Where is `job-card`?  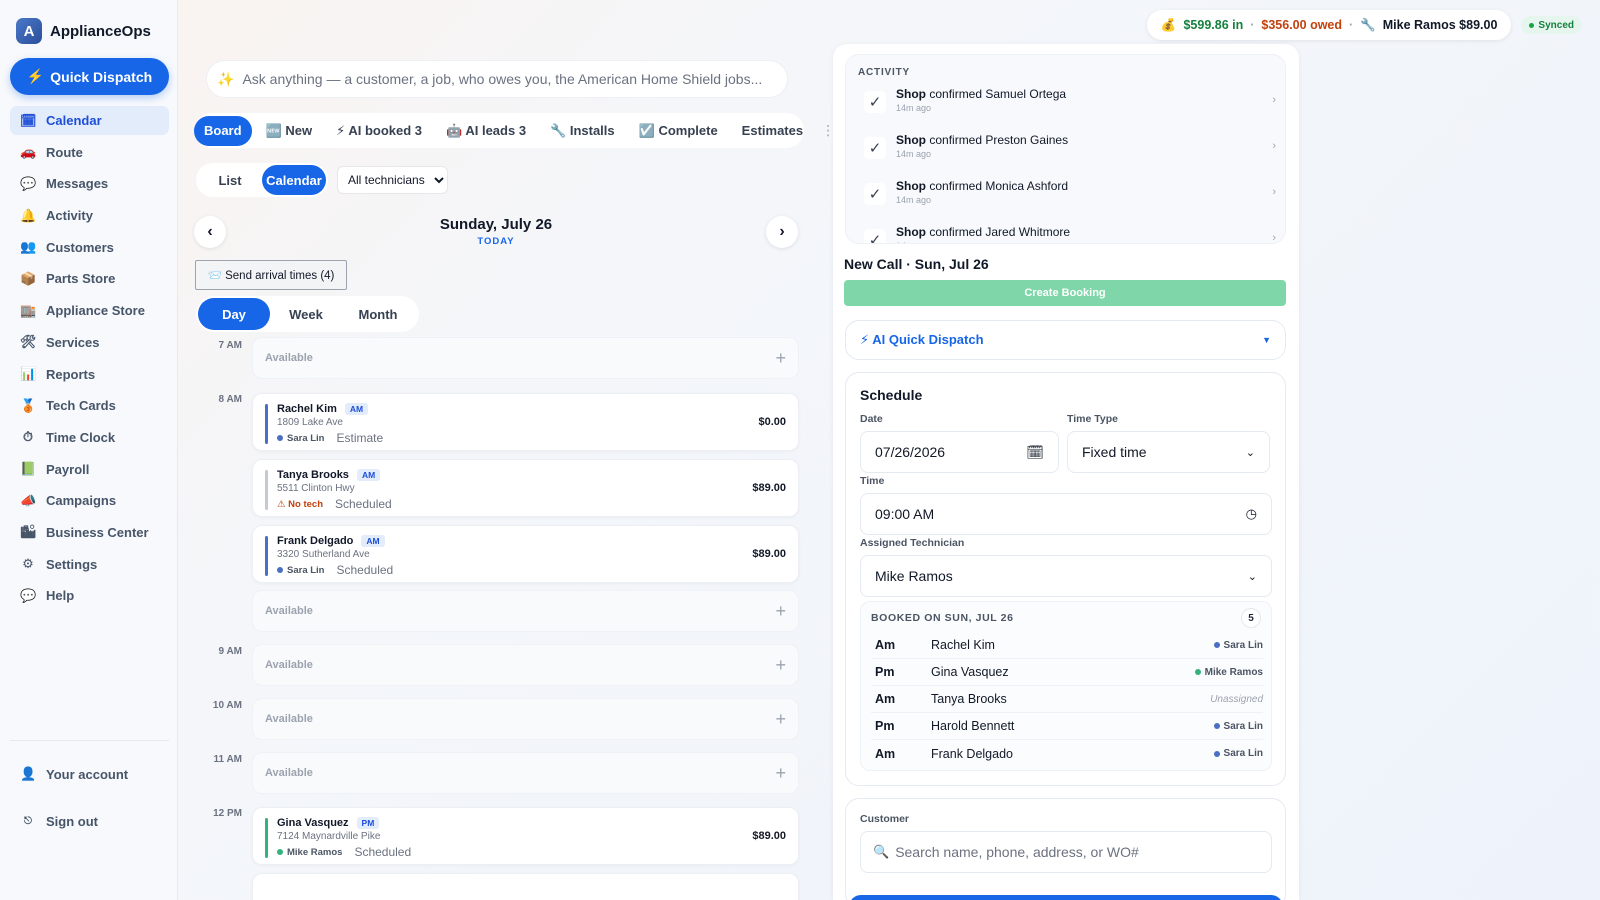 job-card is located at coordinates (525, 886).